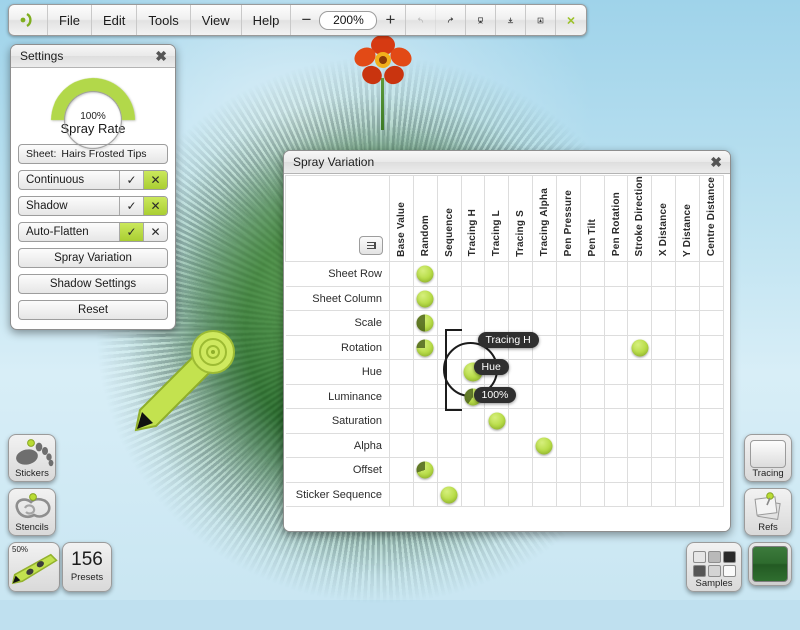 The width and height of the screenshot is (800, 630). What do you see at coordinates (32, 512) in the screenshot?
I see `stencils-button: Stencils` at bounding box center [32, 512].